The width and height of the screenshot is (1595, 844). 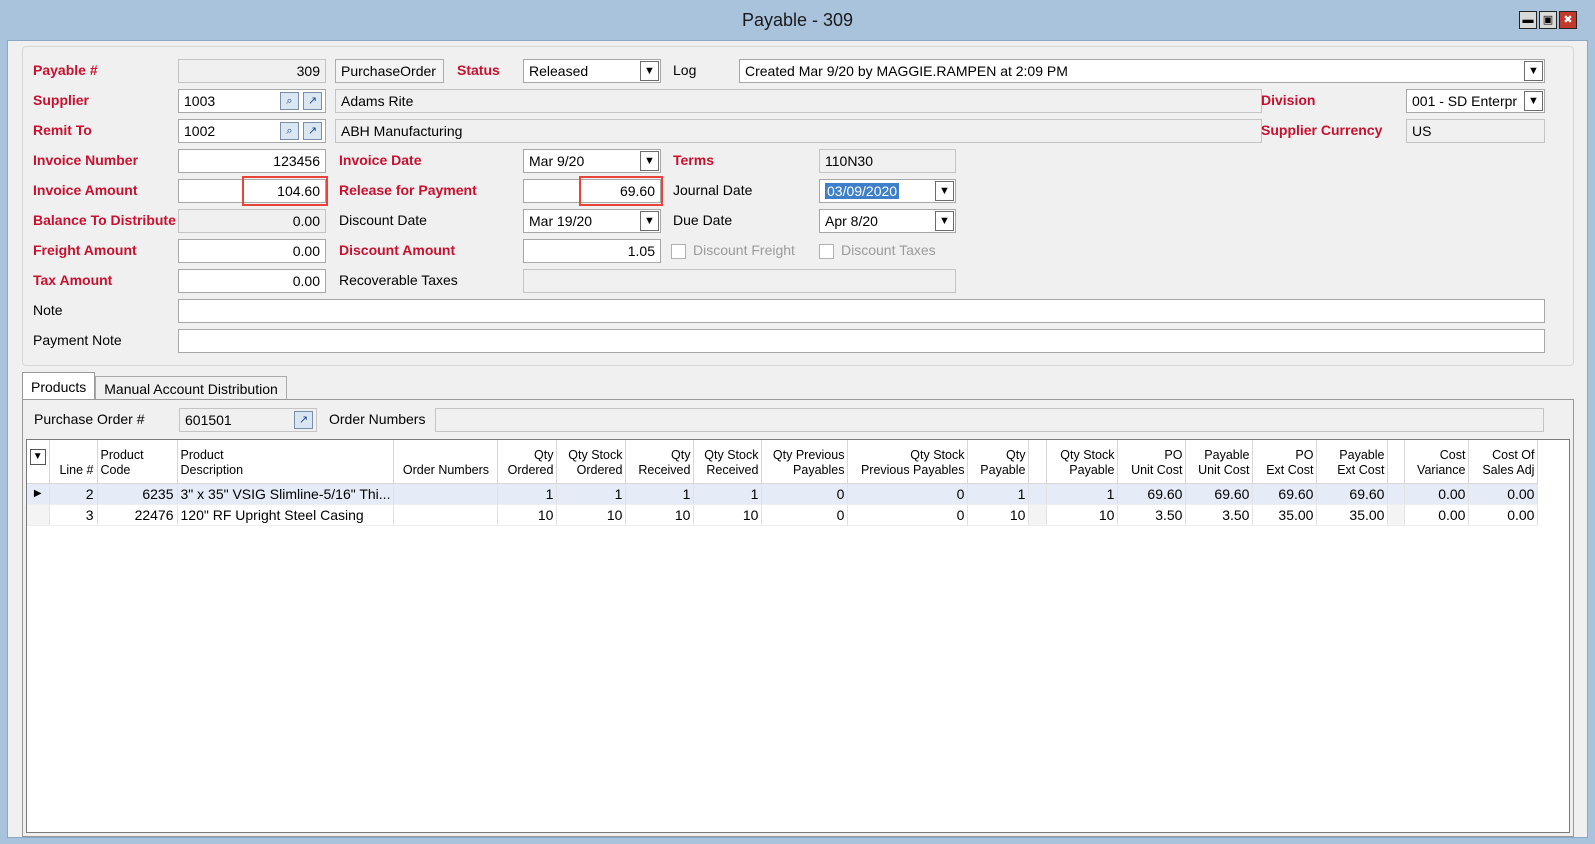 I want to click on cell-po-unit-cost: 69.60, so click(x=1152, y=494).